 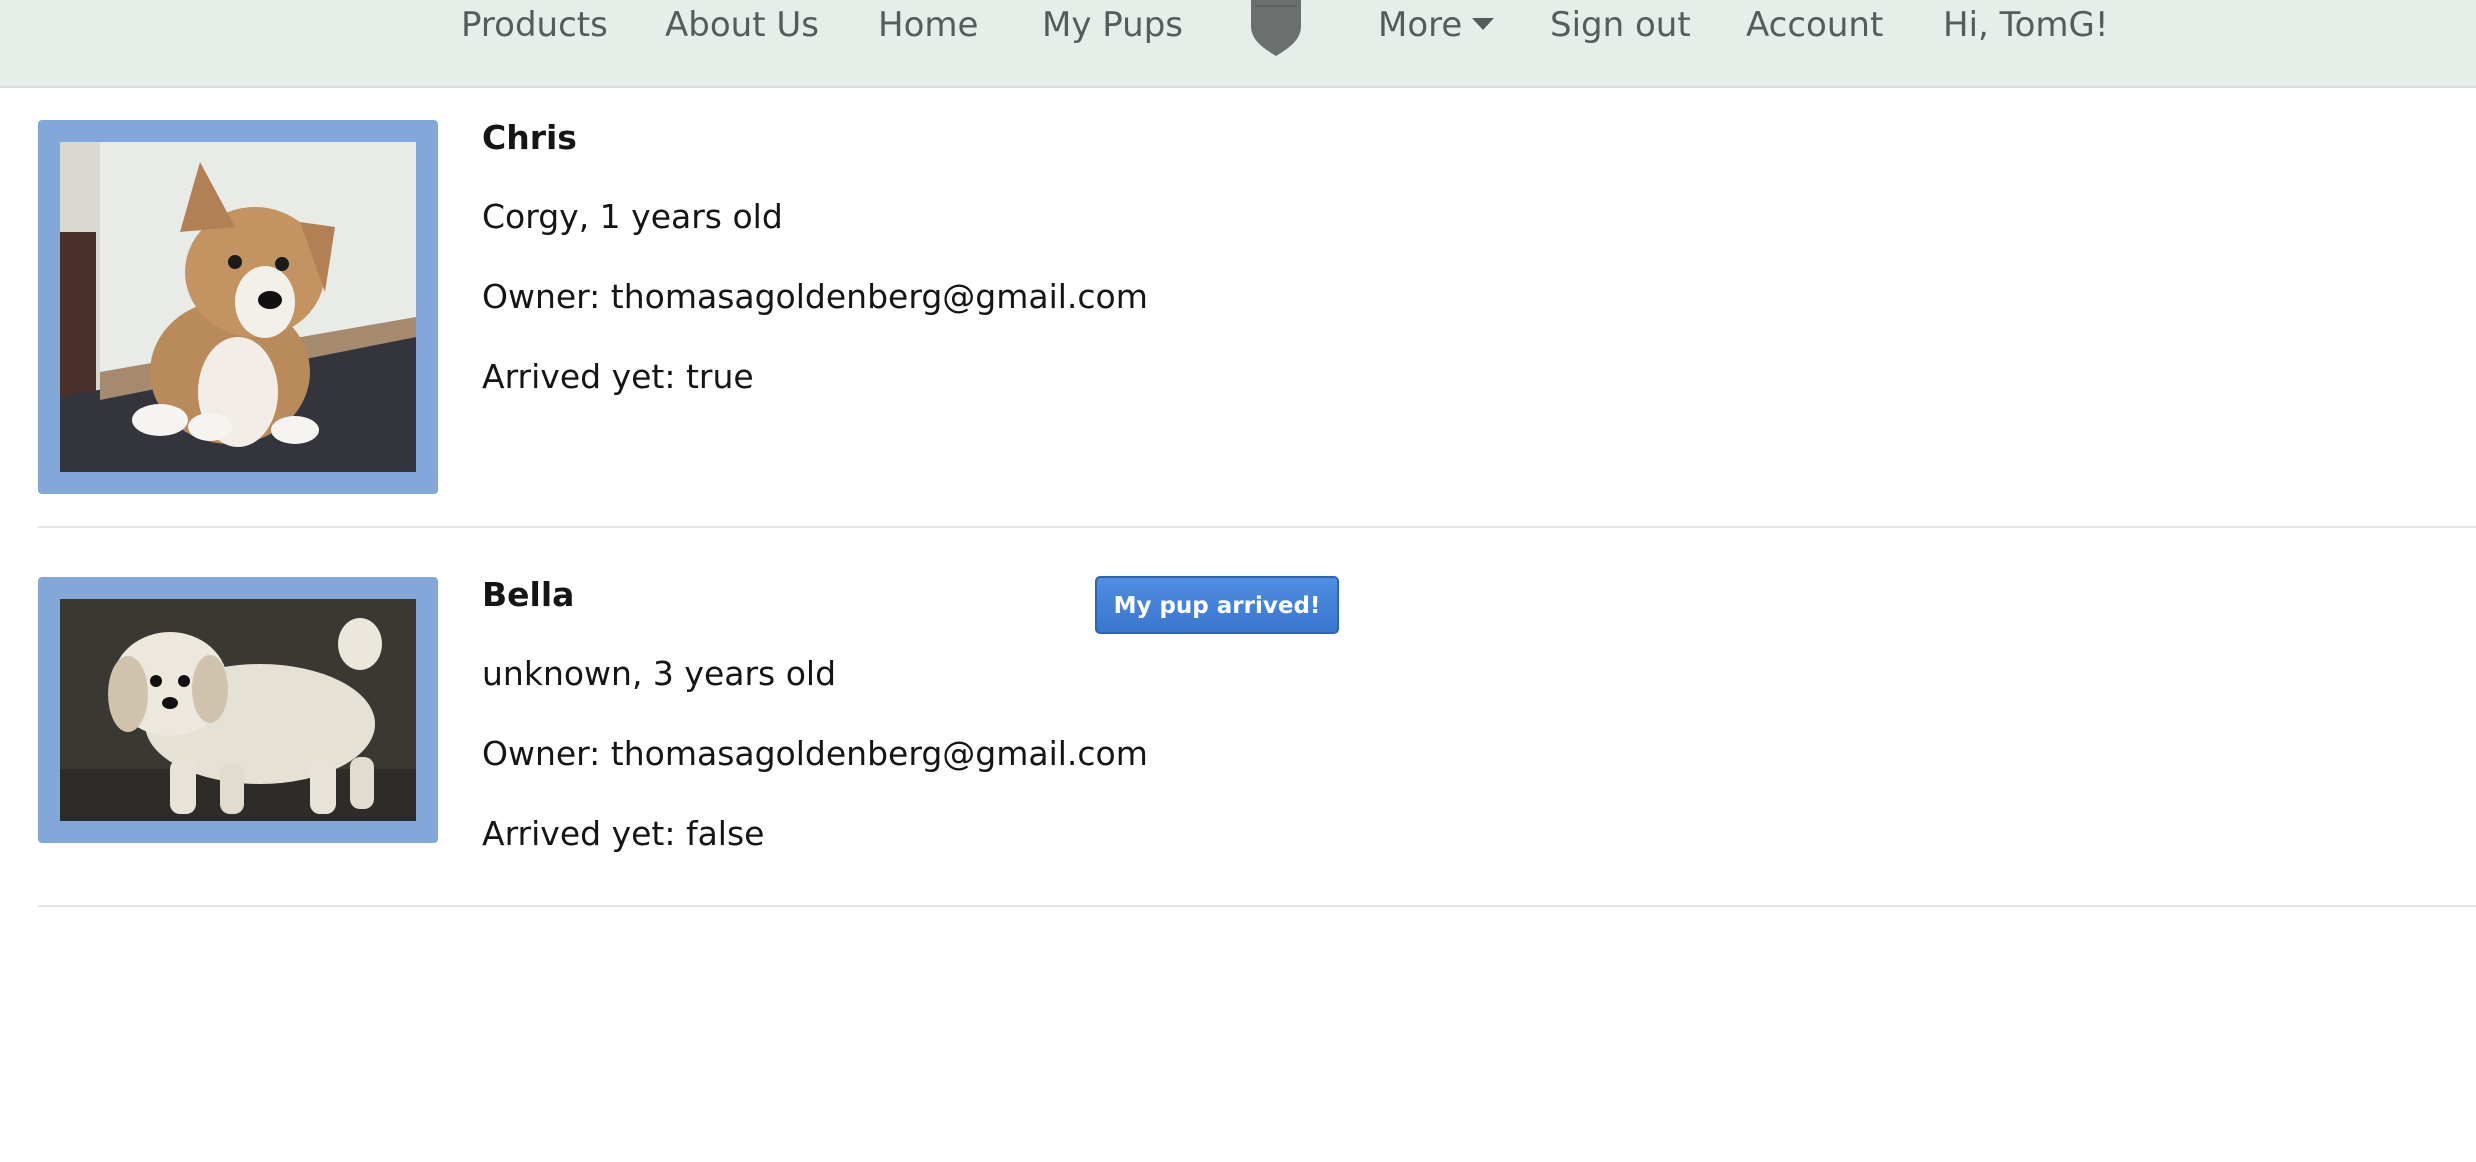 What do you see at coordinates (1814, 25) in the screenshot?
I see `nav-account: Account` at bounding box center [1814, 25].